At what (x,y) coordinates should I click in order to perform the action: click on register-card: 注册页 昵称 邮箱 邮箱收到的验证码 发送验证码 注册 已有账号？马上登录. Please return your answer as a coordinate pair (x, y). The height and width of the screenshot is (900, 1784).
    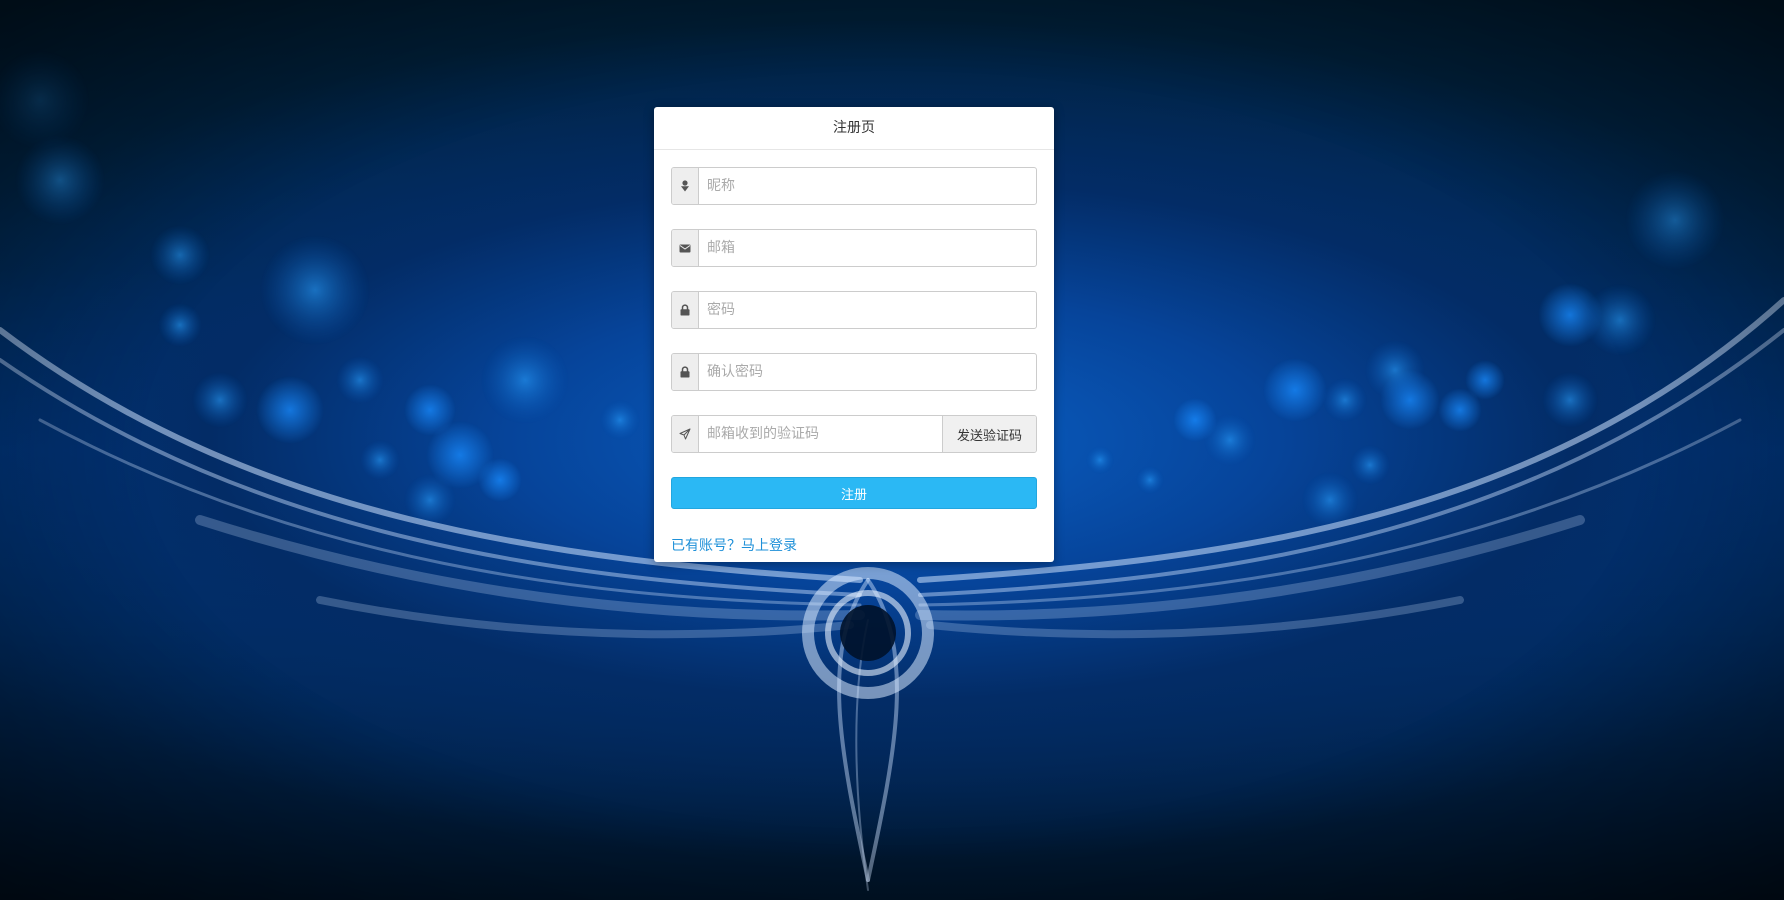
    Looking at the image, I should click on (854, 334).